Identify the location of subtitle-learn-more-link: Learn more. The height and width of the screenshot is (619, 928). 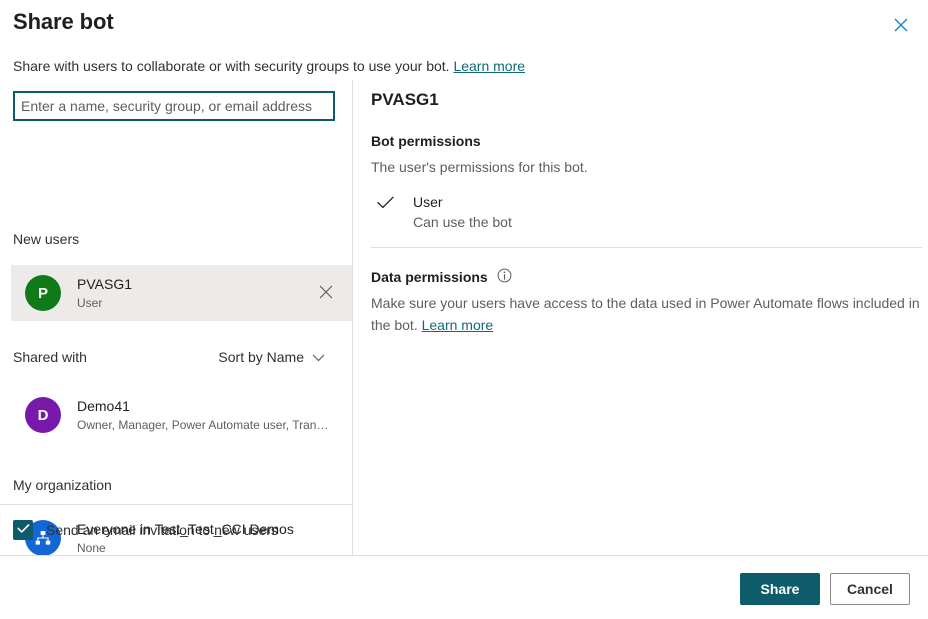
(489, 66).